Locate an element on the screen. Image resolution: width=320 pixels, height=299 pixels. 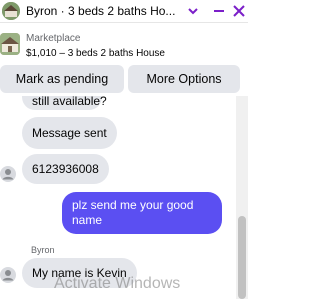
outgoing-message-bubble: plz send me your good name is located at coordinates (142, 213).